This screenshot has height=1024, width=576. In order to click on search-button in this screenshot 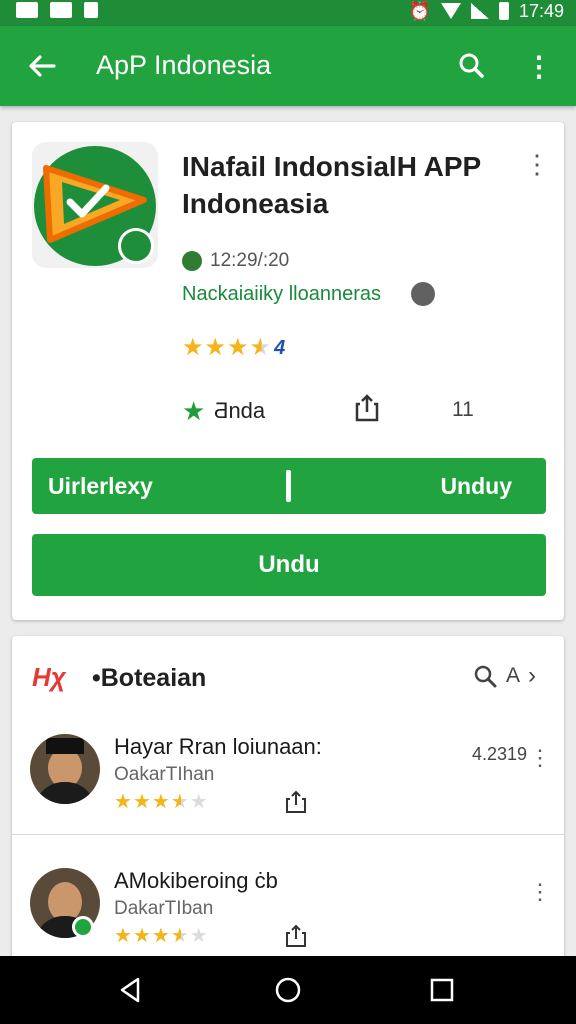, I will do `click(472, 66)`.